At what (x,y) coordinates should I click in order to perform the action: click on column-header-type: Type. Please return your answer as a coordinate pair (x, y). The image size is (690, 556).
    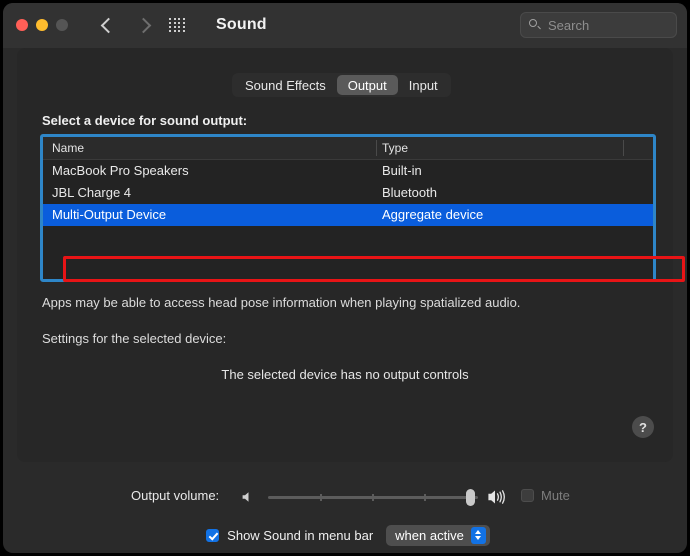
    Looking at the image, I should click on (395, 148).